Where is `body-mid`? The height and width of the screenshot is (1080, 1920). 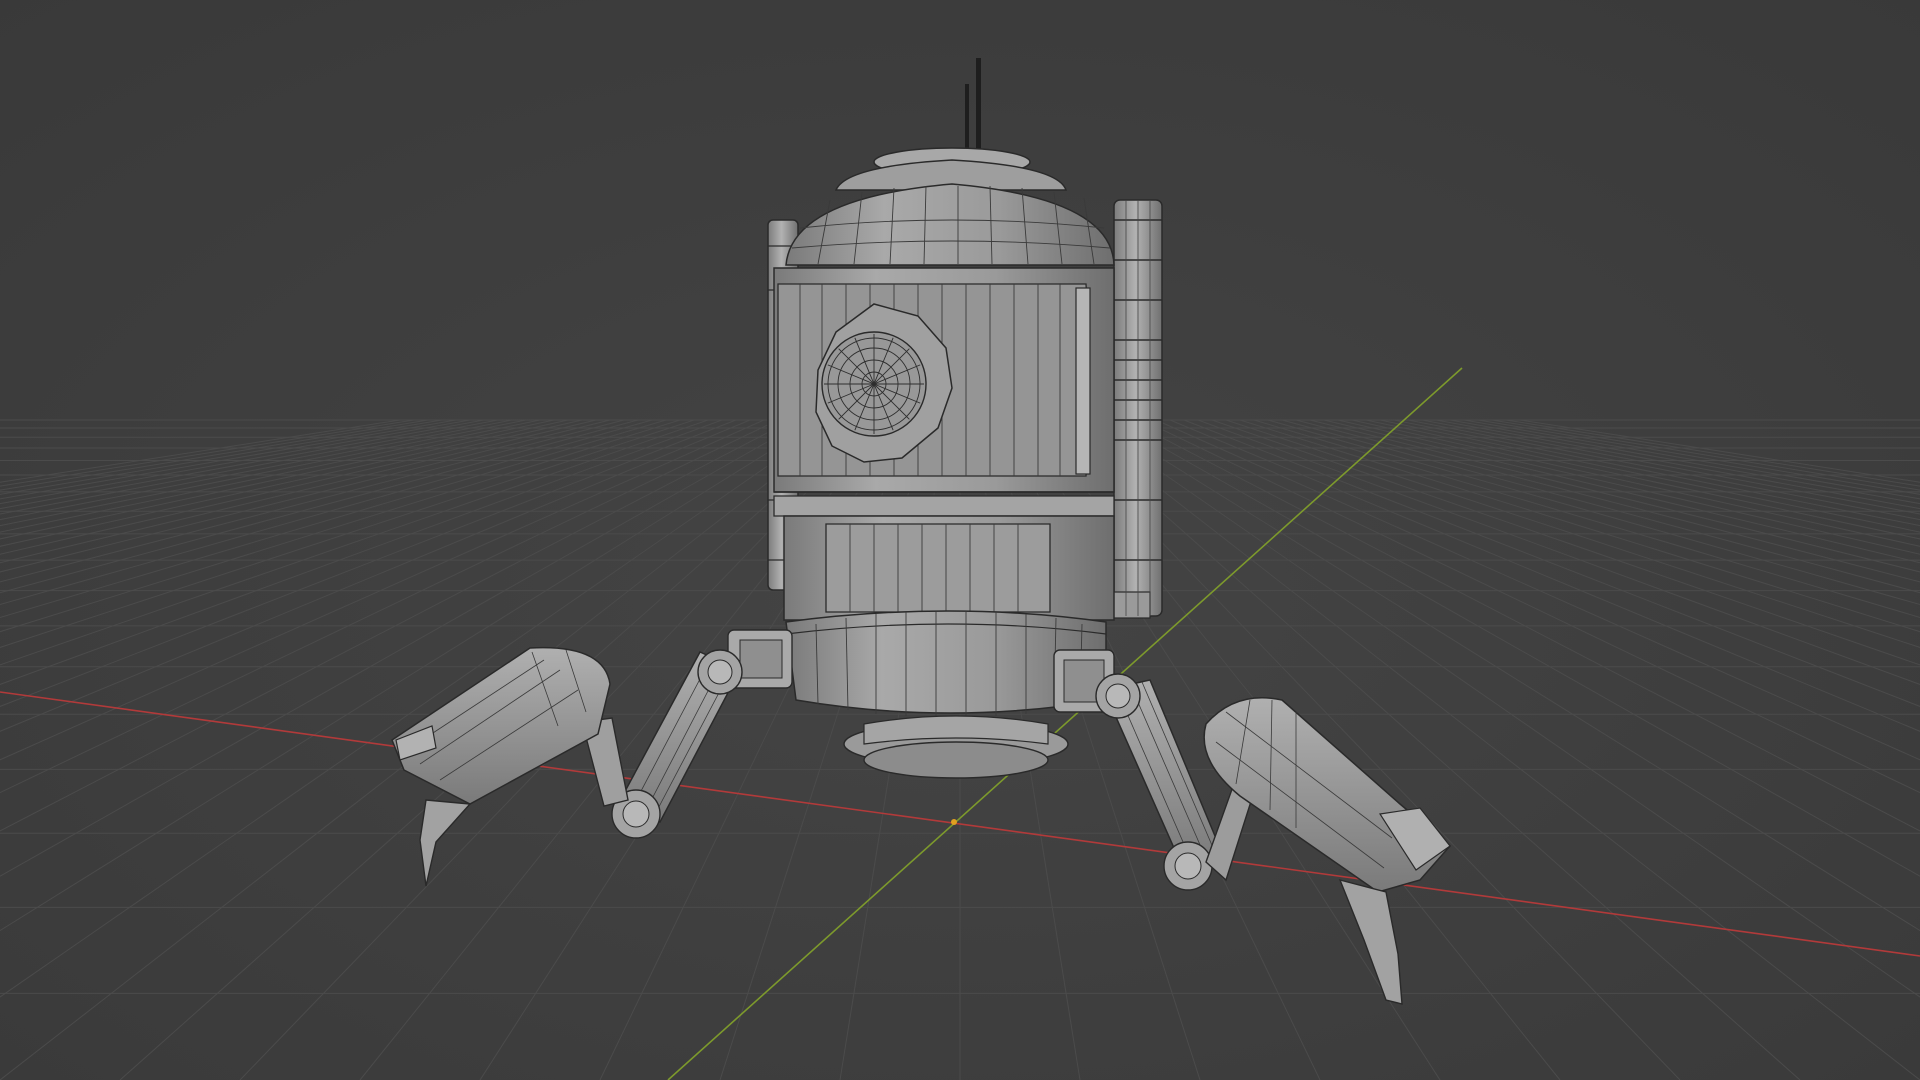 body-mid is located at coordinates (944, 558).